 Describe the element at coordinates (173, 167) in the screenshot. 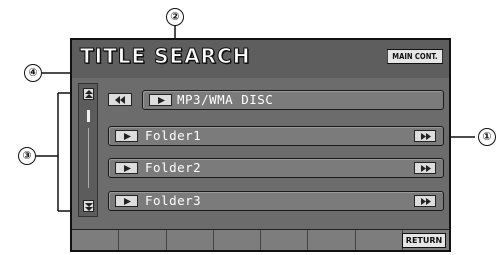

I see `folder2-label: Folder2` at that location.